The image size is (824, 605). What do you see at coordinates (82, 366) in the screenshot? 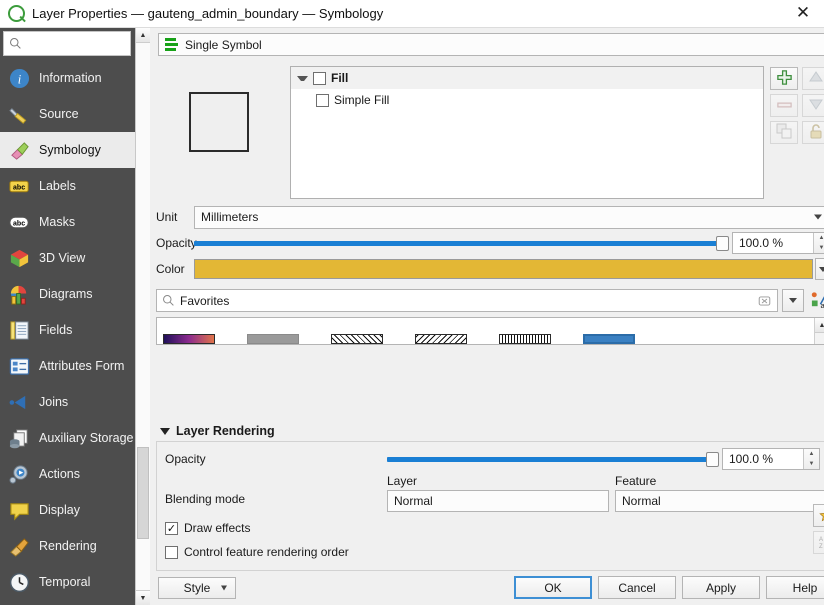
I see `sidebar-item-label: Attributes Form` at bounding box center [82, 366].